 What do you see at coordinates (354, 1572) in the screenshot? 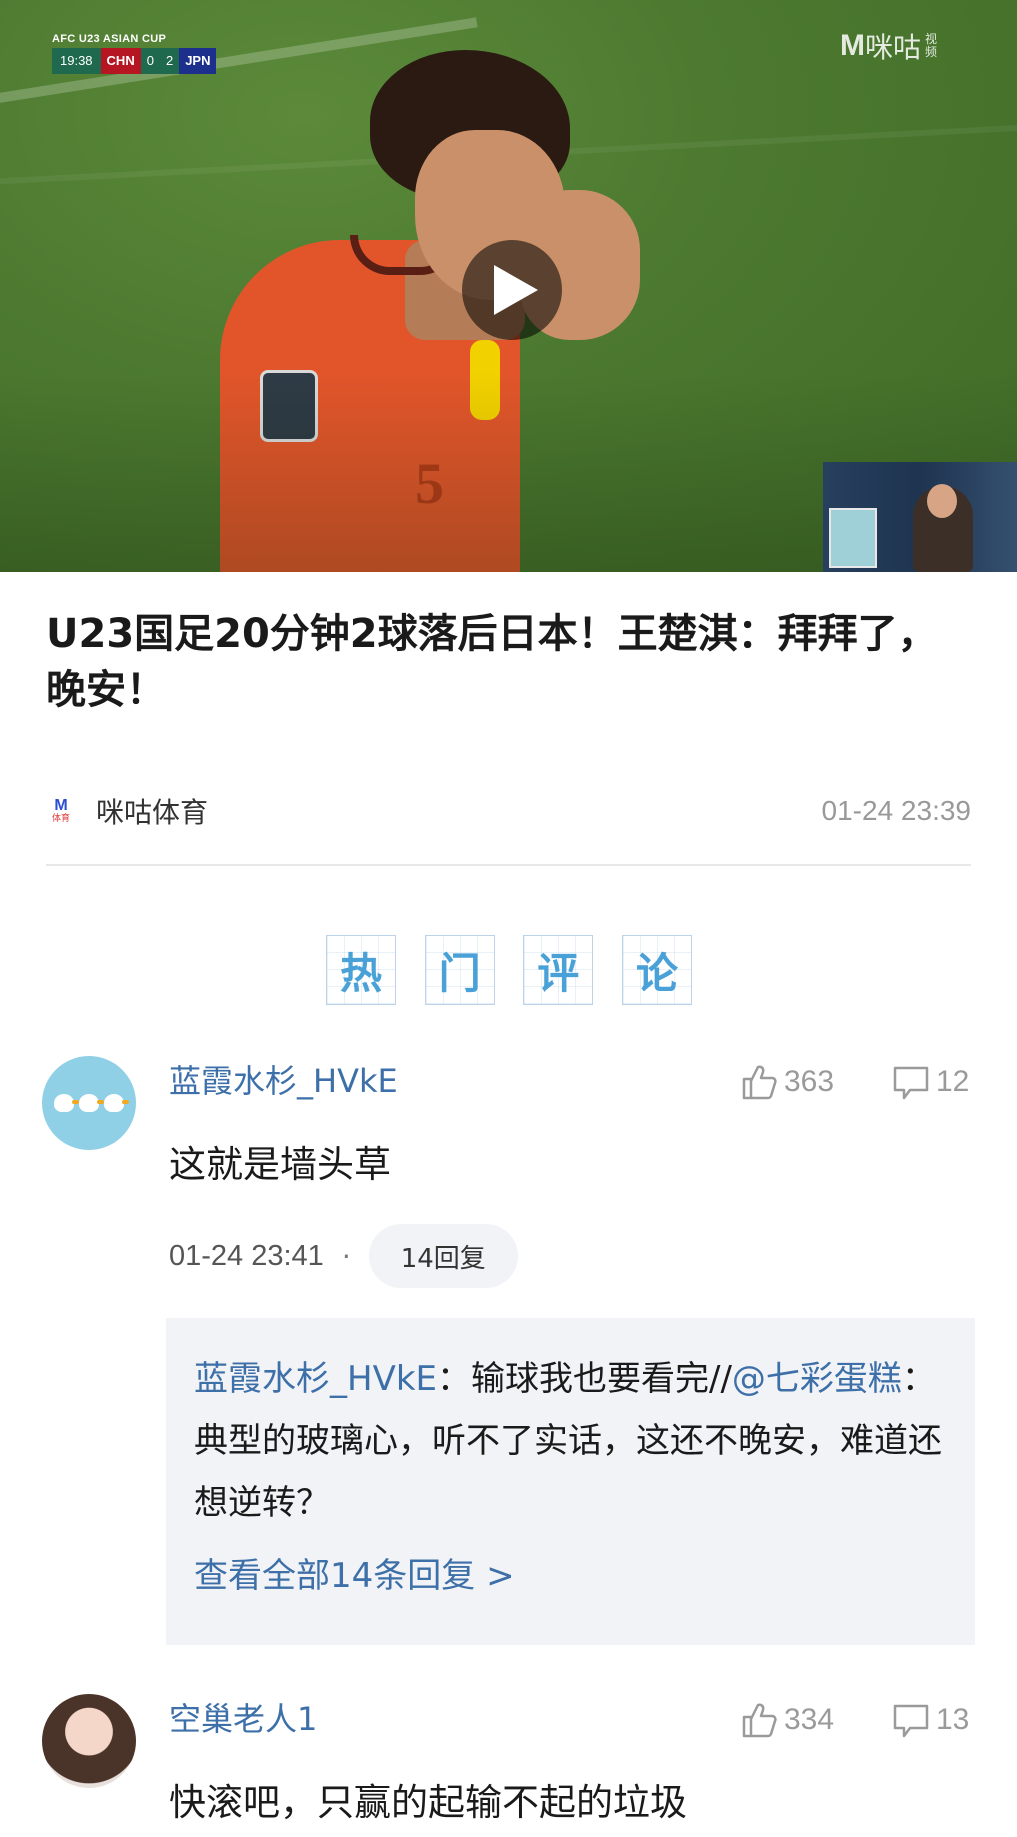
I see `view-all-replies-link: 查看全部14条回复 >` at bounding box center [354, 1572].